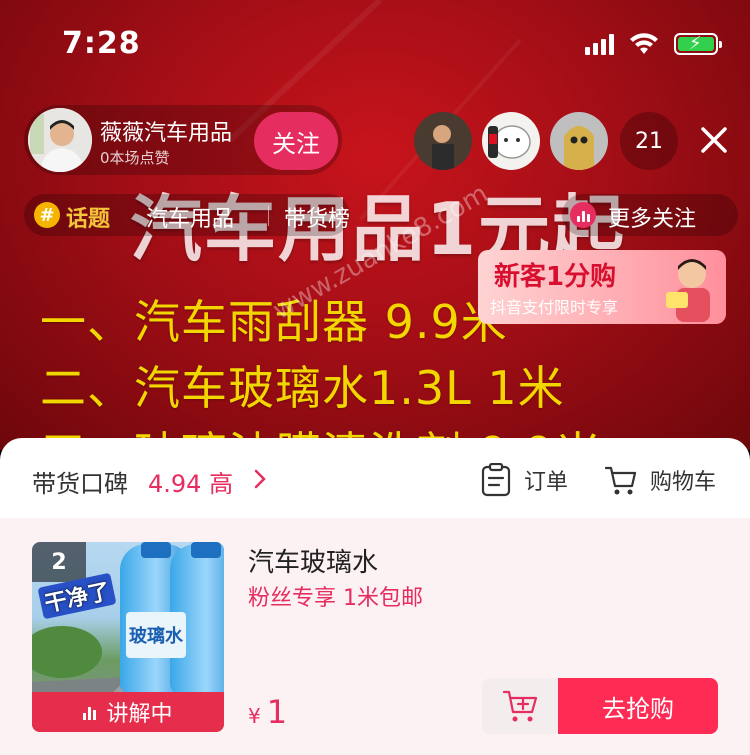 This screenshot has width=750, height=755. What do you see at coordinates (313, 560) in the screenshot?
I see `item-title: 汽车玻璃水` at bounding box center [313, 560].